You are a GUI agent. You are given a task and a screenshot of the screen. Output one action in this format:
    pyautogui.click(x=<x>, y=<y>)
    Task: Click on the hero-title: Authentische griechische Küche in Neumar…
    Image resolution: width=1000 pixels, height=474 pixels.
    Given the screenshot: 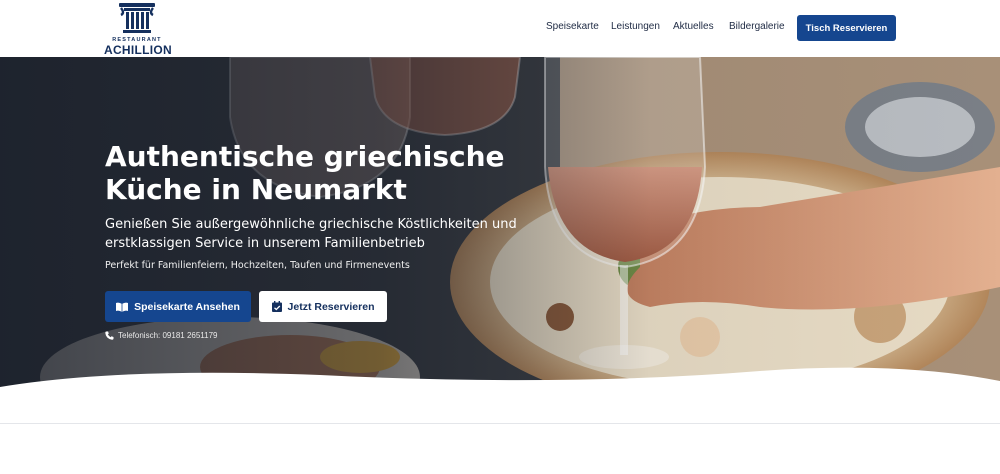 What is the action you would take?
    pyautogui.click(x=305, y=173)
    